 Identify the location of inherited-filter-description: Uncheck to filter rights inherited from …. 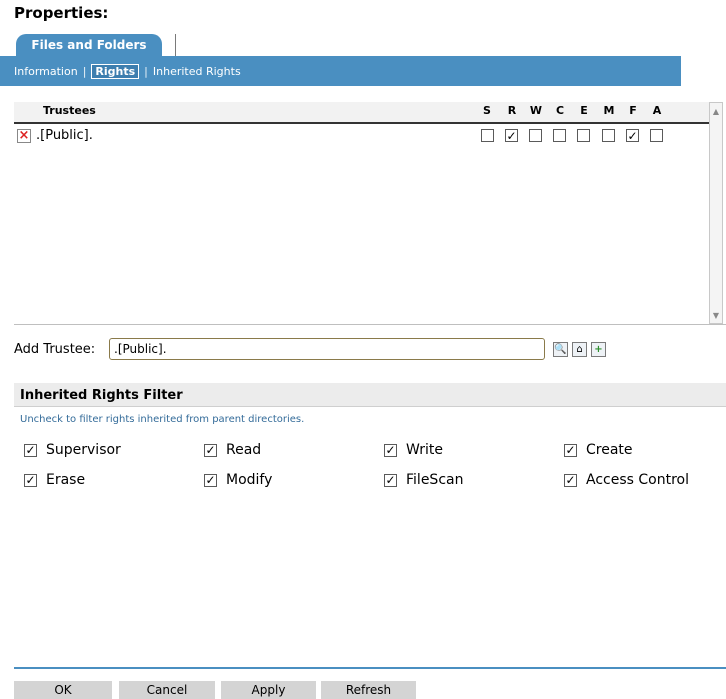
(162, 419).